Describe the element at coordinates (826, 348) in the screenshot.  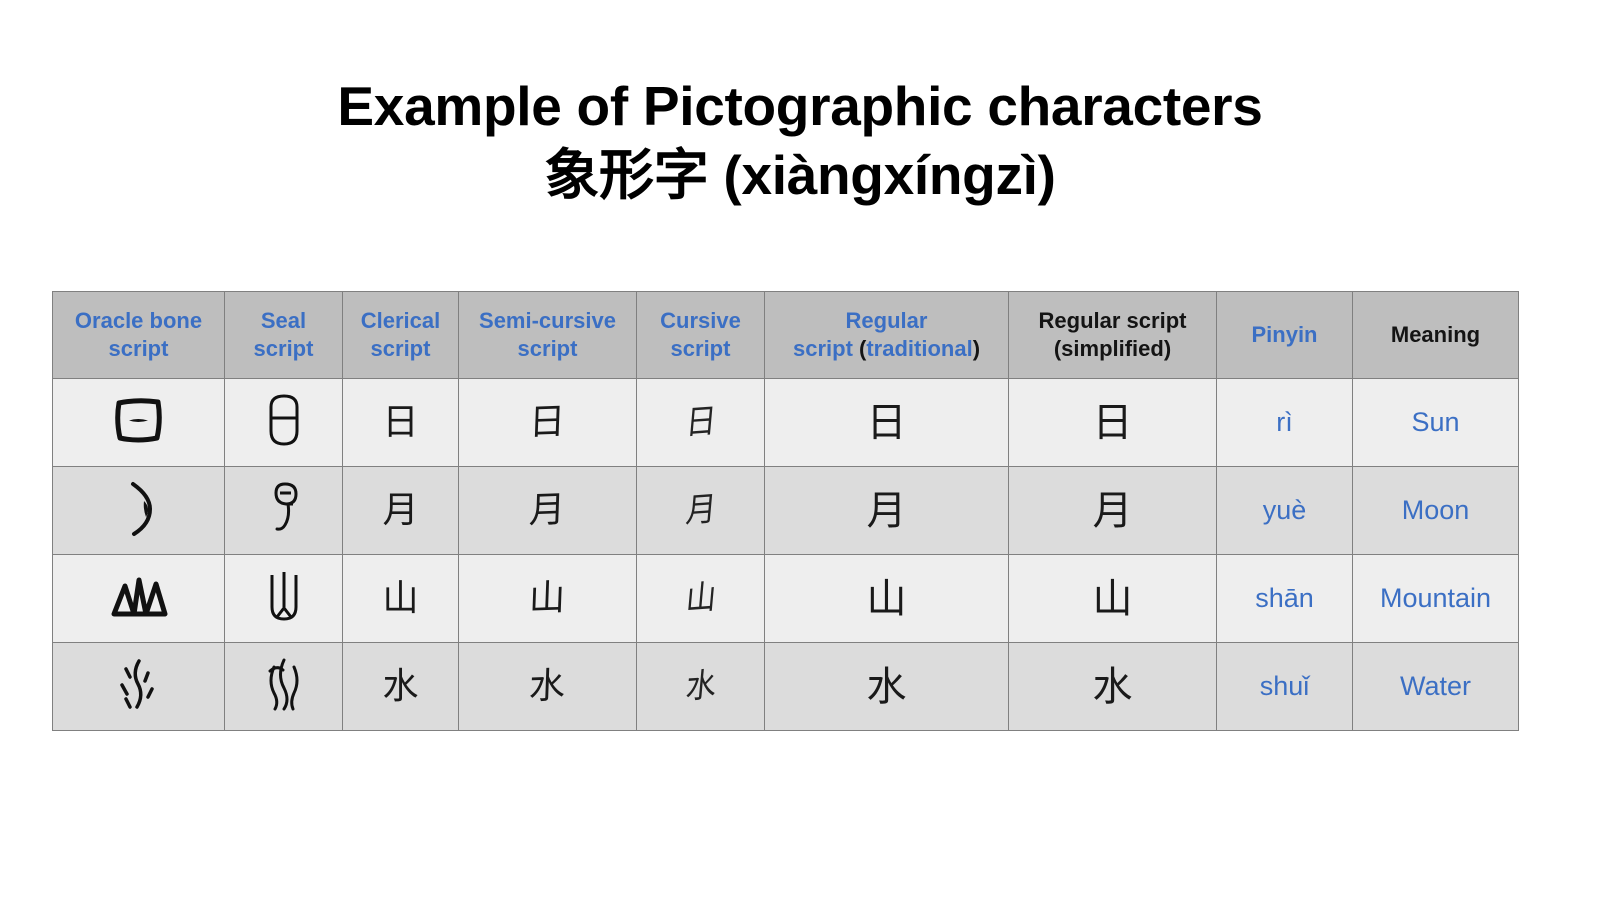
I see `header-line-2-prefix: script` at that location.